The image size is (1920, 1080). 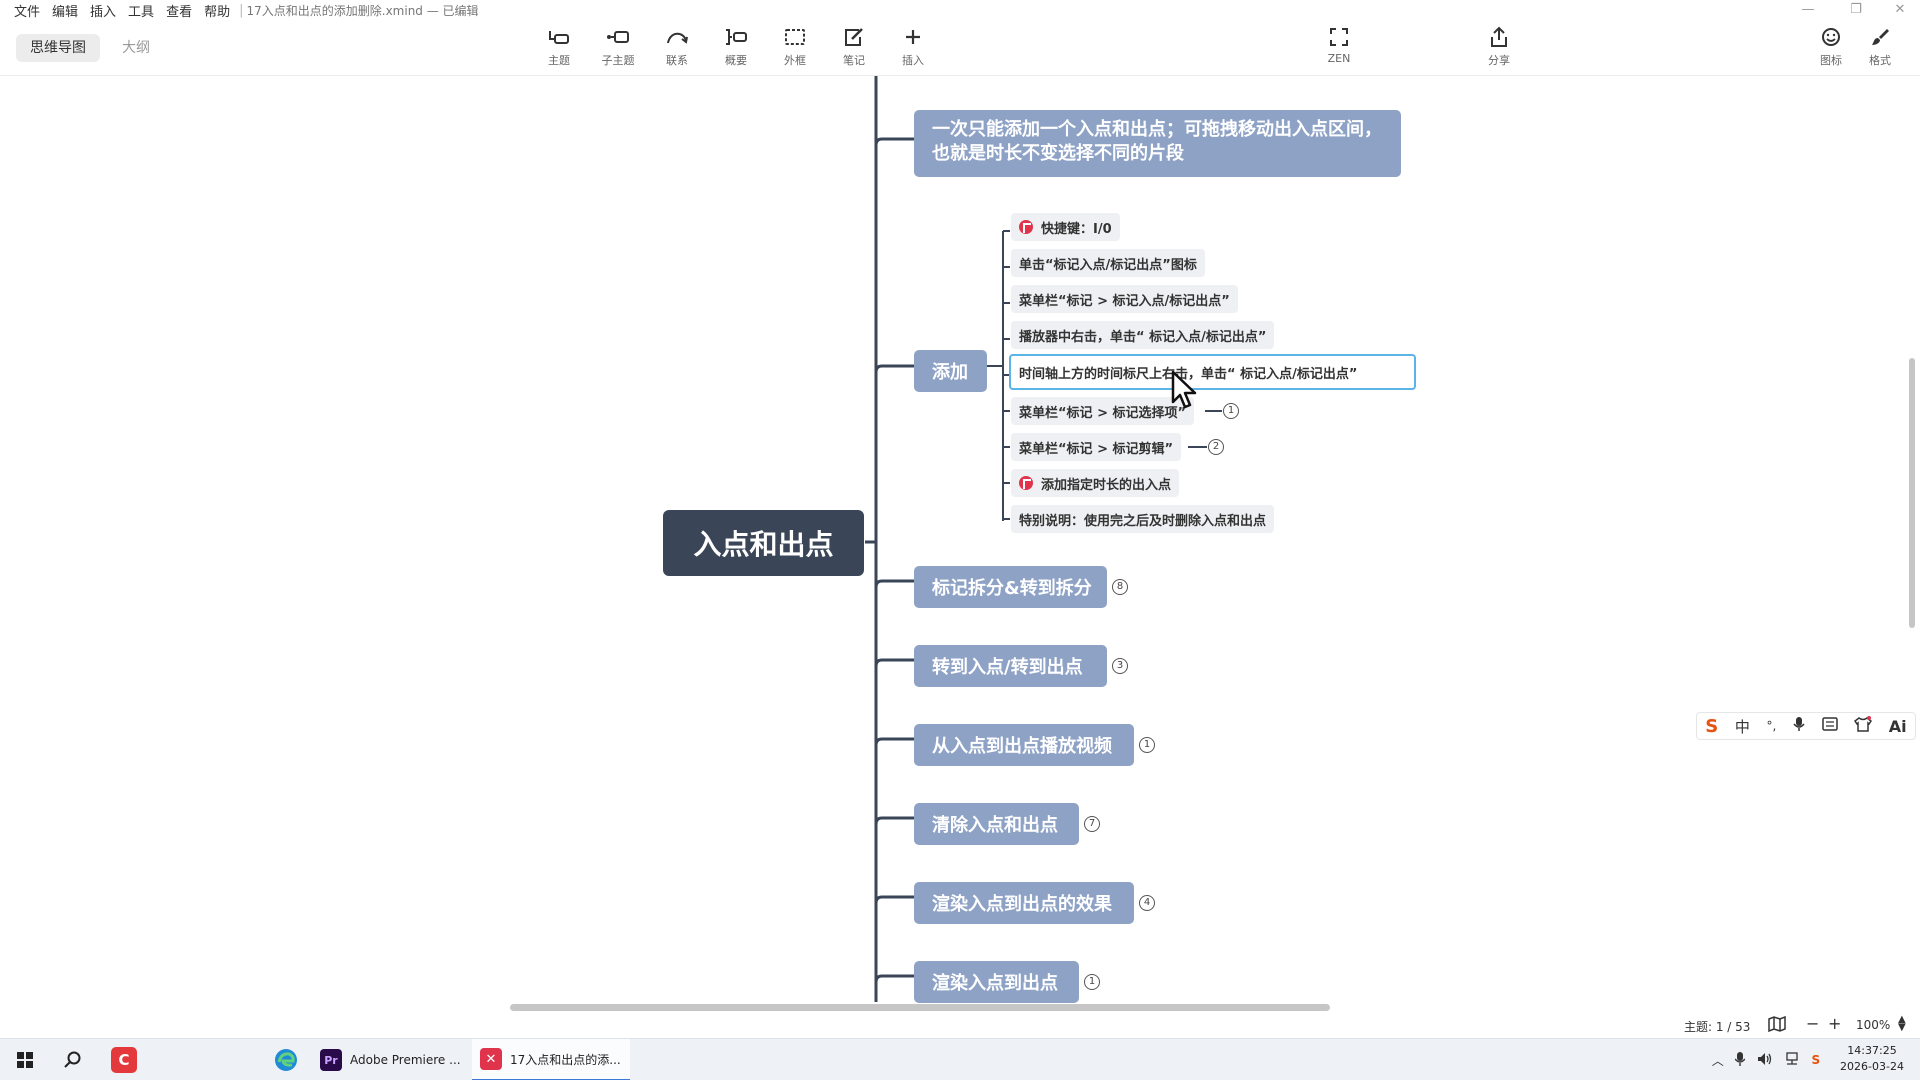 What do you see at coordinates (23, 10) in the screenshot?
I see `menu-file: 文件` at bounding box center [23, 10].